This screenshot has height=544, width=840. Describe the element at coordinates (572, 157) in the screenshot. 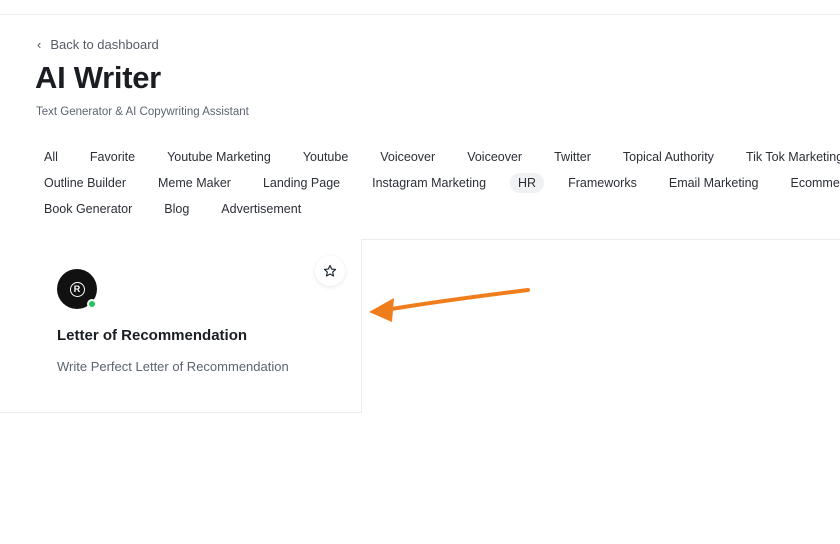

I see `filter-chip-twitter: Twitter` at that location.